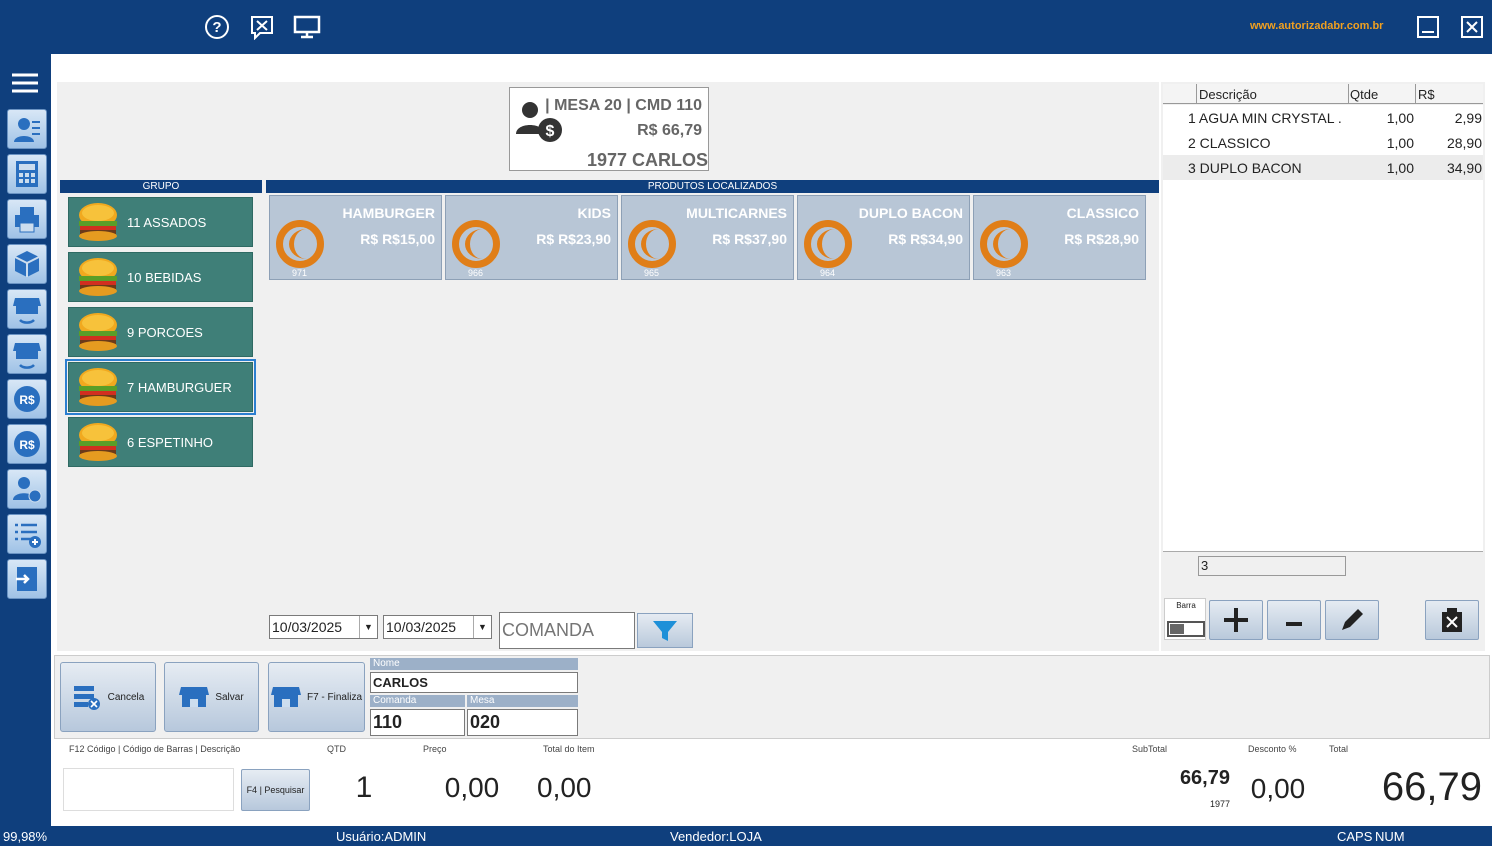  Describe the element at coordinates (1390, 836) in the screenshot. I see `num-indicator: NUM` at that location.